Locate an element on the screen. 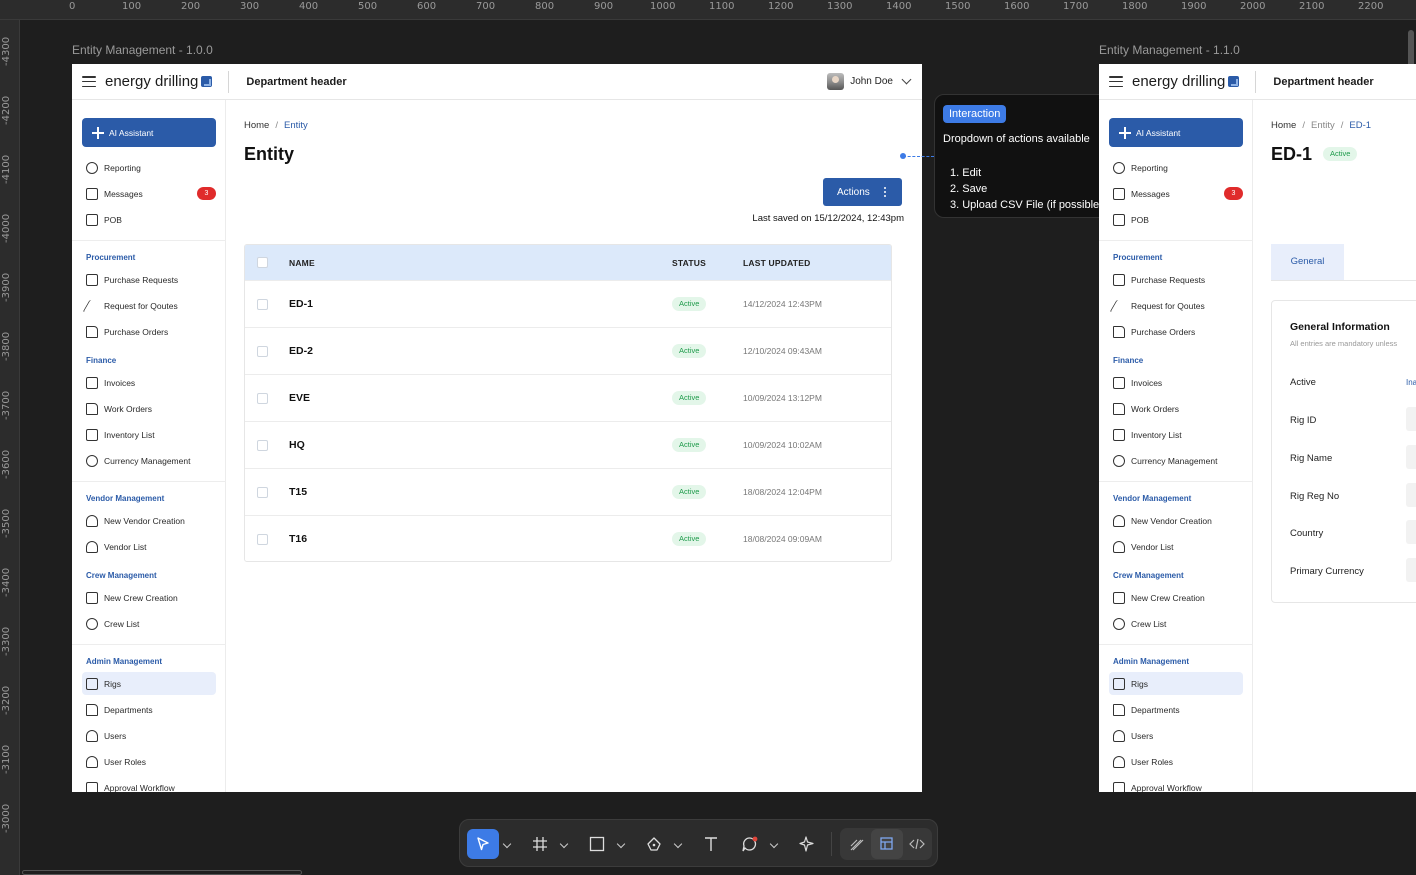 This screenshot has height=875, width=1416. table-row: ED-2 Active 12/10/2024 09:43AM is located at coordinates (568, 350).